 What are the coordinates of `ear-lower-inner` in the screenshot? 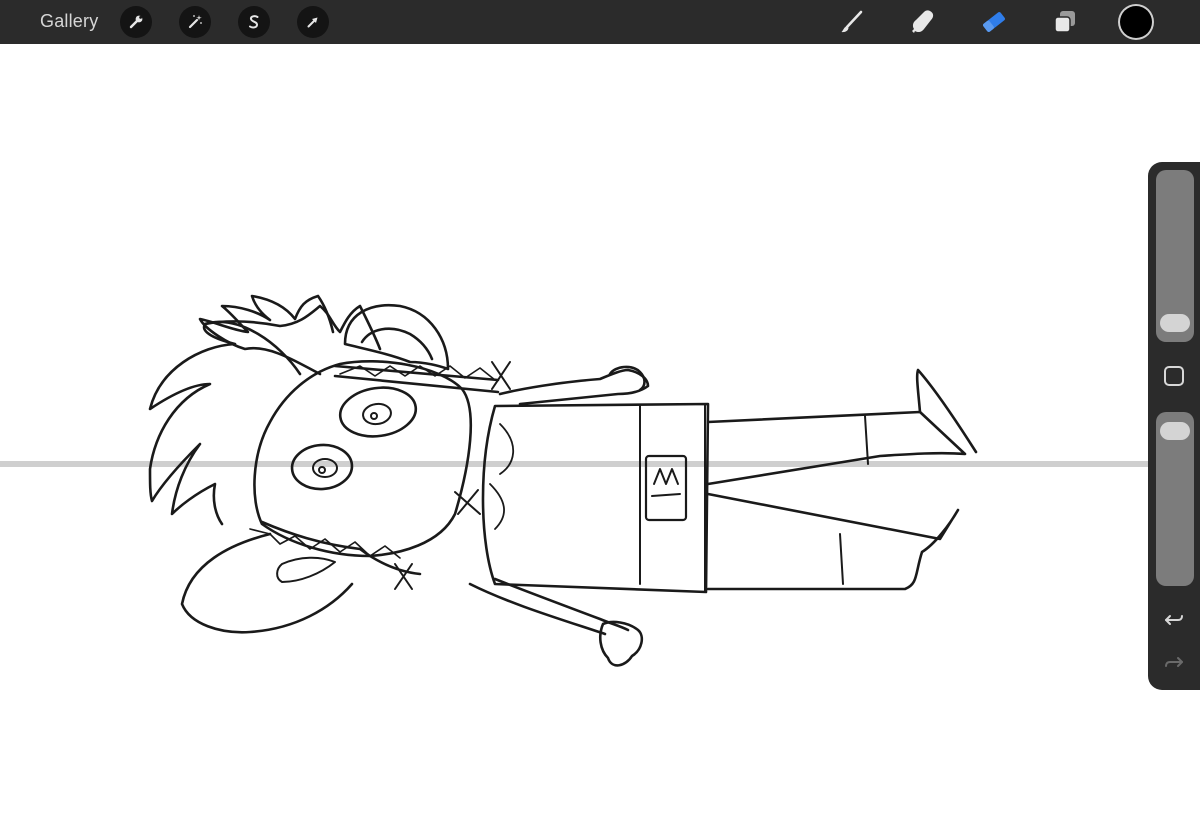 It's located at (306, 569).